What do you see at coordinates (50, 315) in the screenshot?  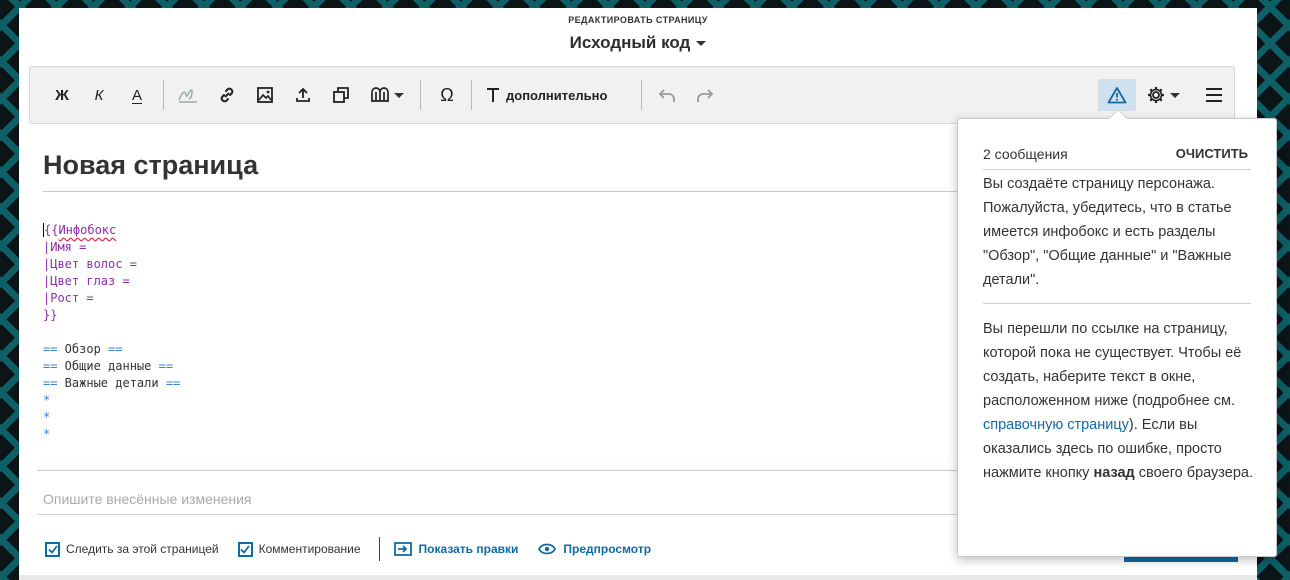 I see `code-line: }}` at bounding box center [50, 315].